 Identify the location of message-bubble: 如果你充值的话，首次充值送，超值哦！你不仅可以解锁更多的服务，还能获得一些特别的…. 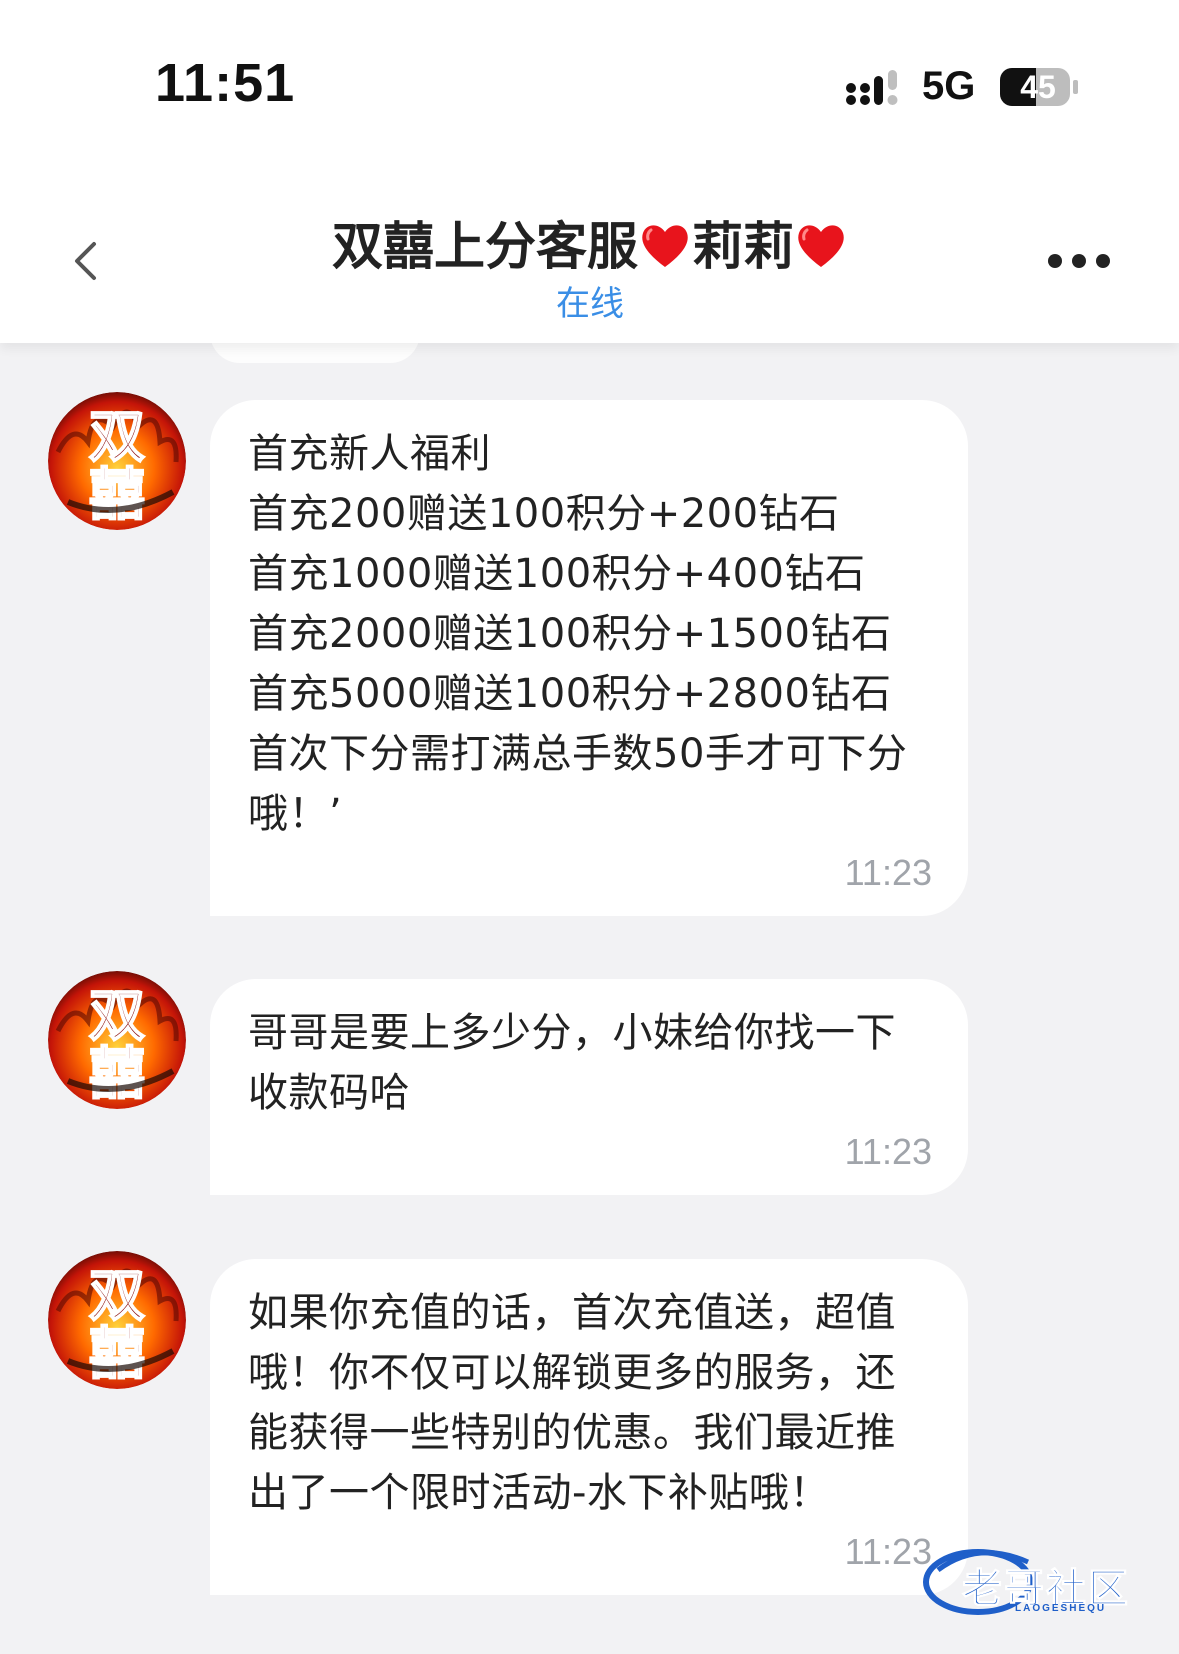
(589, 1427).